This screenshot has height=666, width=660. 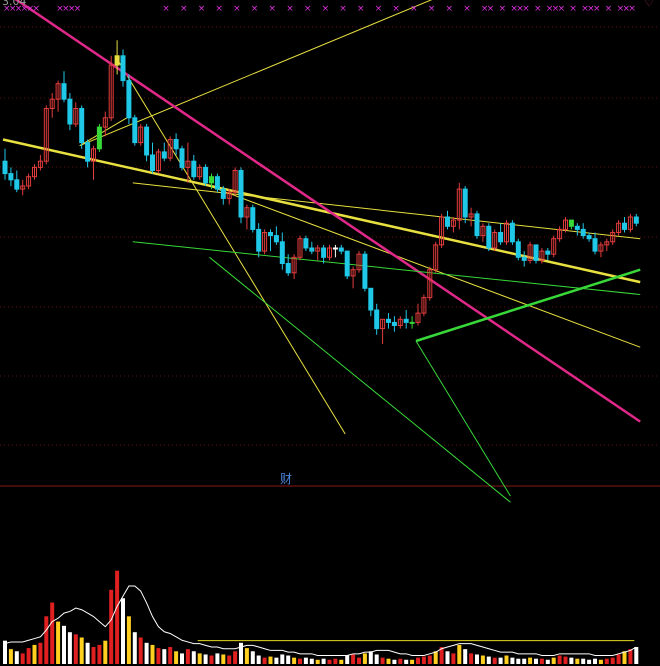 What do you see at coordinates (286, 478) in the screenshot?
I see `finance-button: 财` at bounding box center [286, 478].